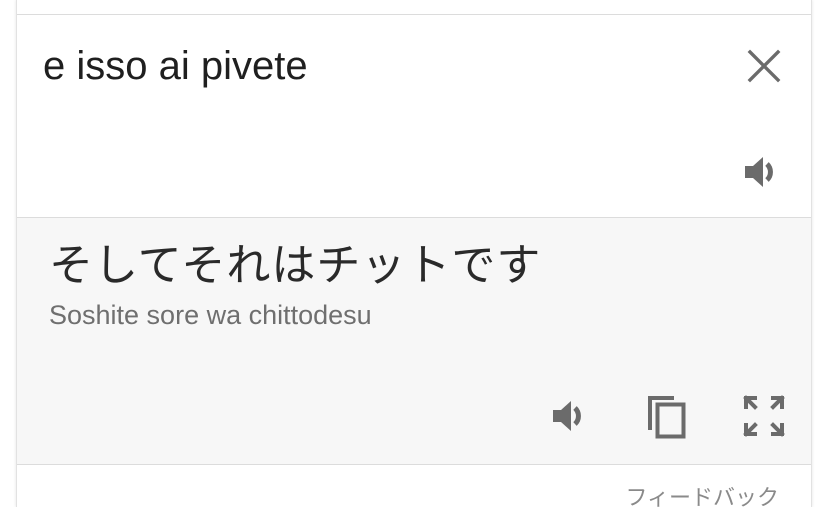  I want to click on close-icon, so click(764, 66).